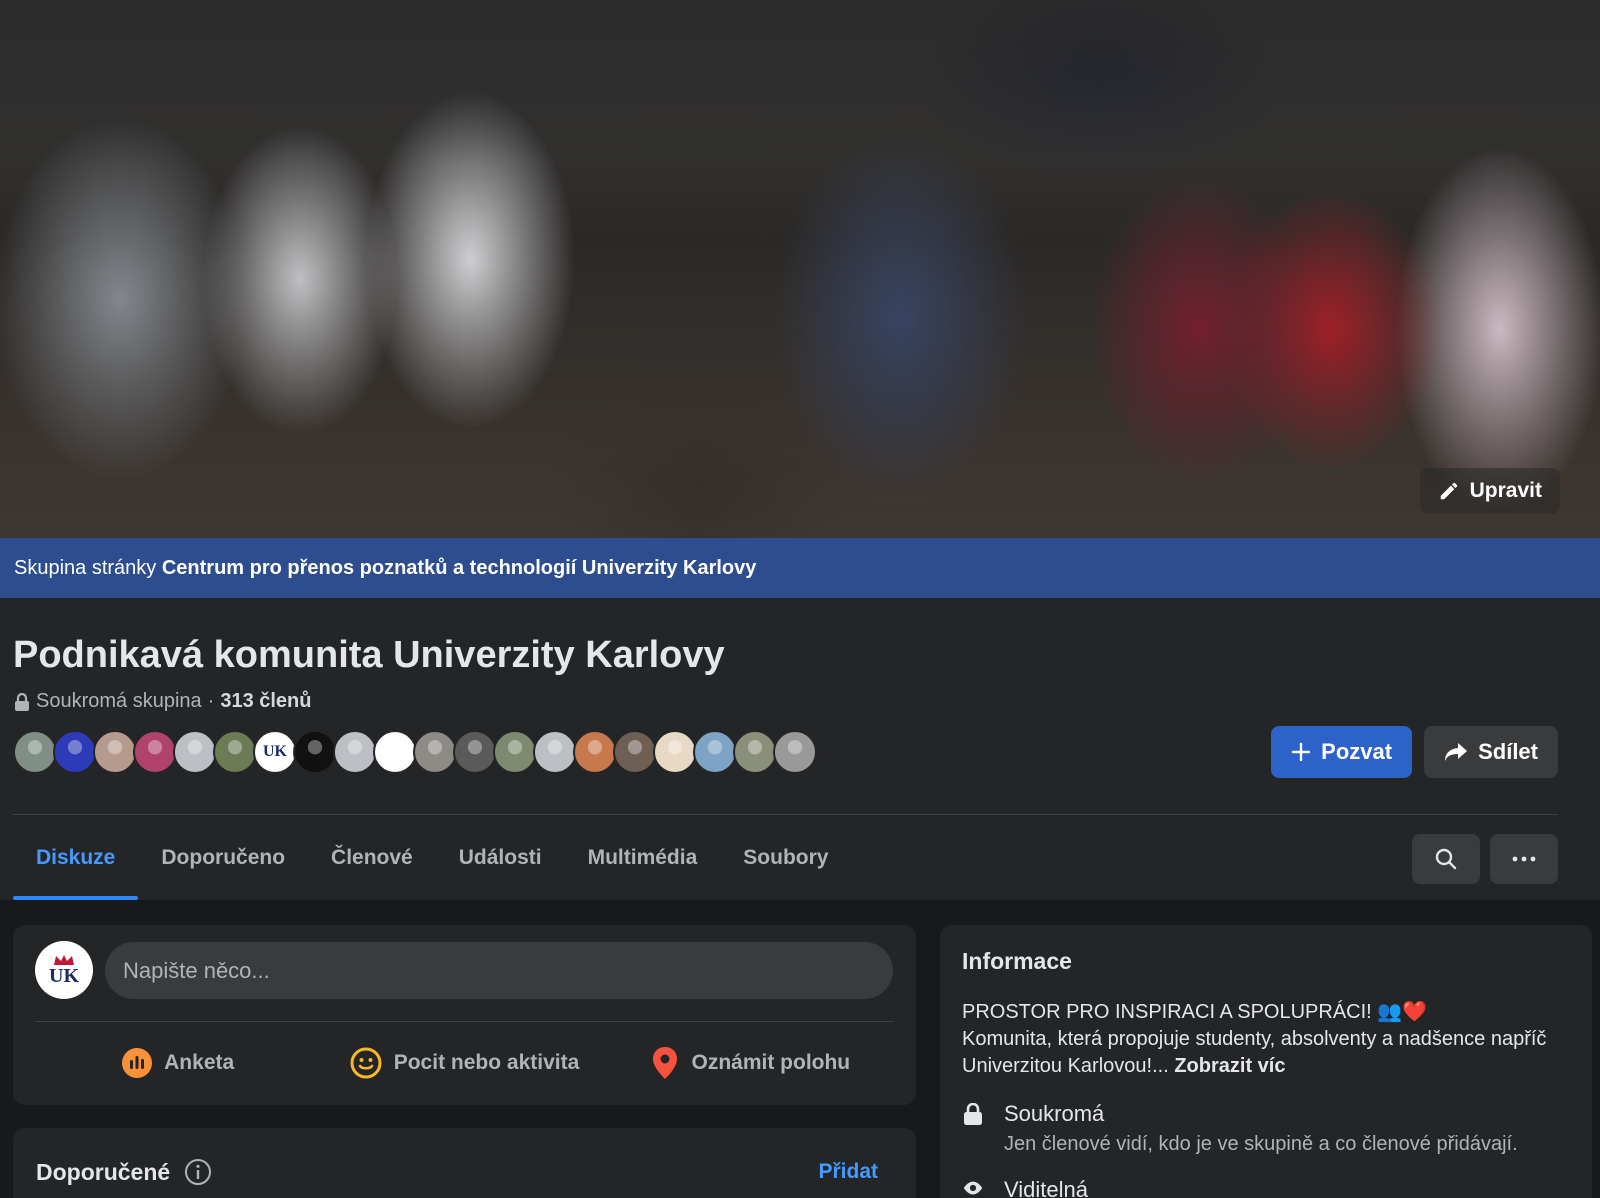  Describe the element at coordinates (486, 1062) in the screenshot. I see `composer-action-label: Pocit nebo aktivita` at that location.